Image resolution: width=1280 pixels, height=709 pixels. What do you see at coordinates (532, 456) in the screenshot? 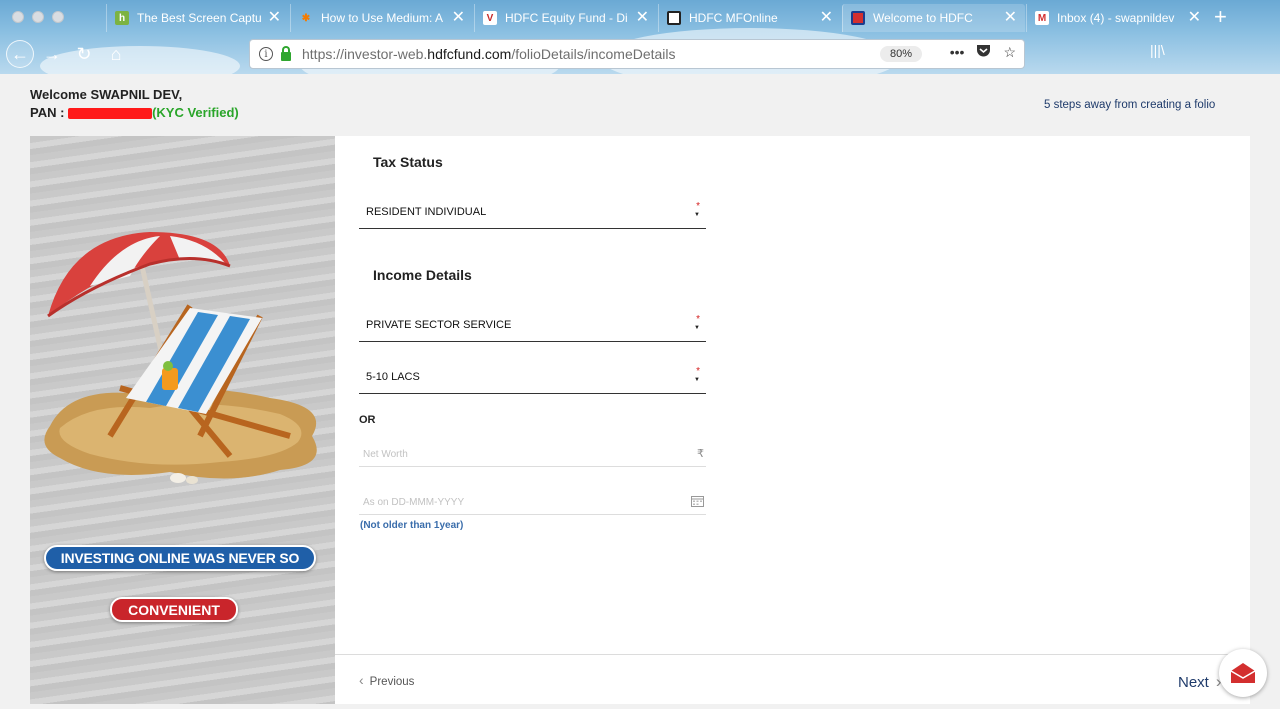
I see `net-worth-input: Net Worth ₹` at bounding box center [532, 456].